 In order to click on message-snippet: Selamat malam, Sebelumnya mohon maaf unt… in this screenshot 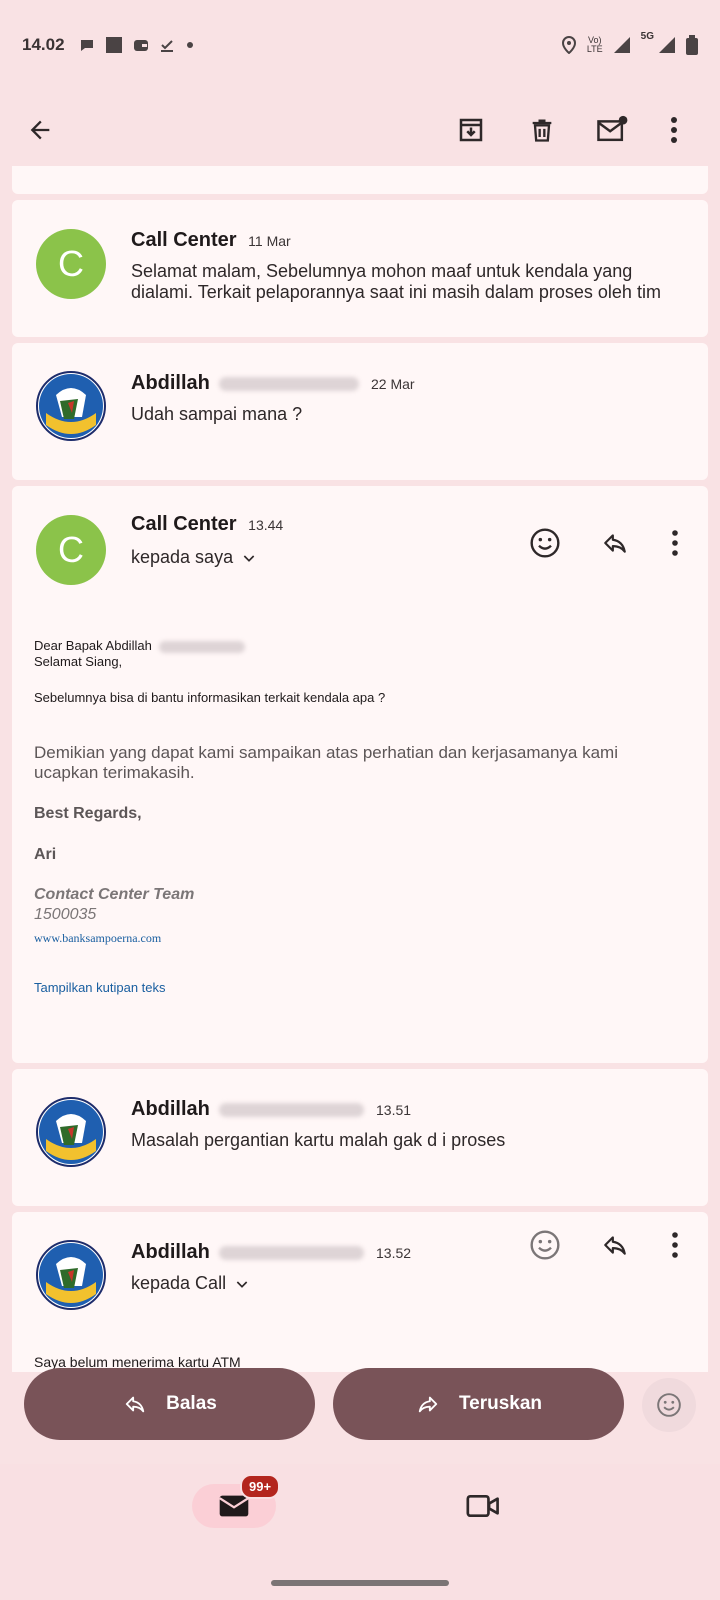, I will do `click(396, 281)`.